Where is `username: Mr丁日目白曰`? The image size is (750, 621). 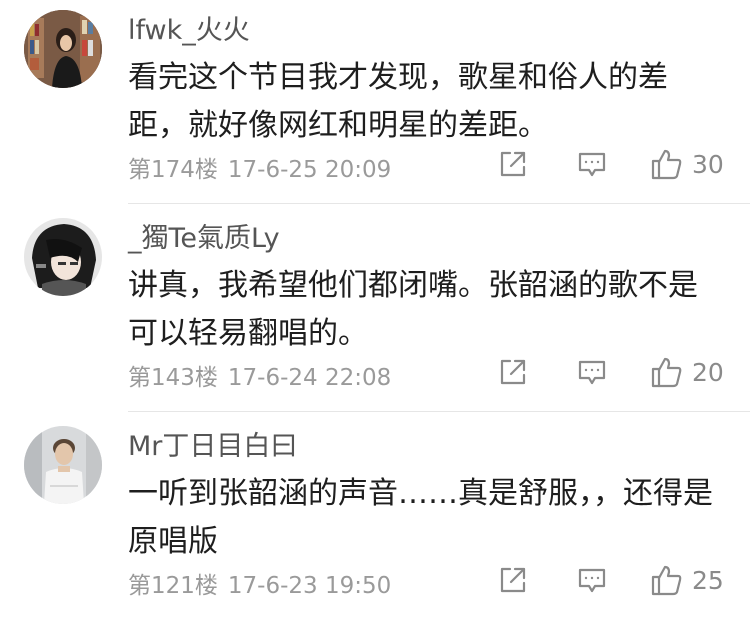 username: Mr丁日目白曰 is located at coordinates (212, 443).